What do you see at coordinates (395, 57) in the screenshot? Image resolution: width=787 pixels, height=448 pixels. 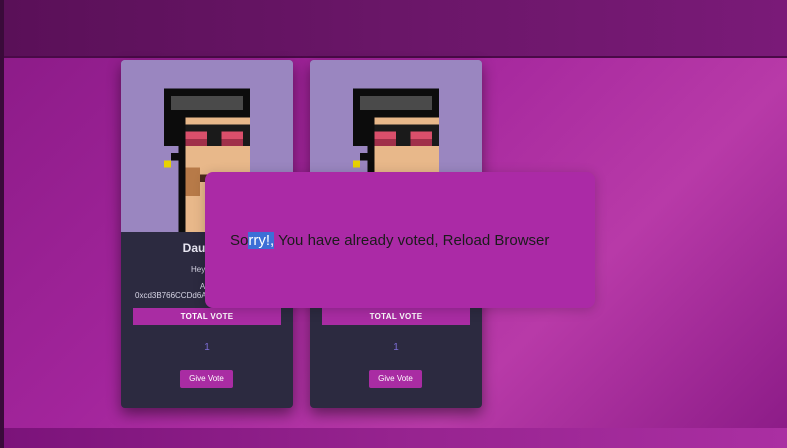 I see `navbar-divider` at bounding box center [395, 57].